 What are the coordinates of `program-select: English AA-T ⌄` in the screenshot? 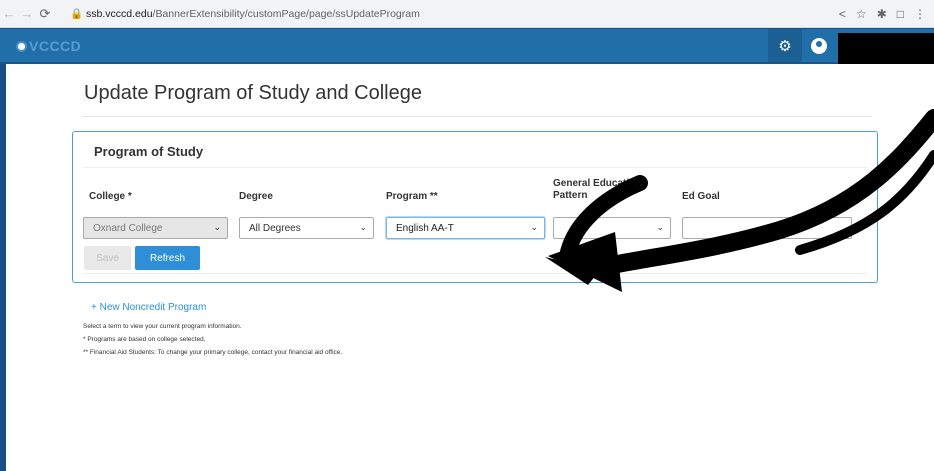 It's located at (465, 228).